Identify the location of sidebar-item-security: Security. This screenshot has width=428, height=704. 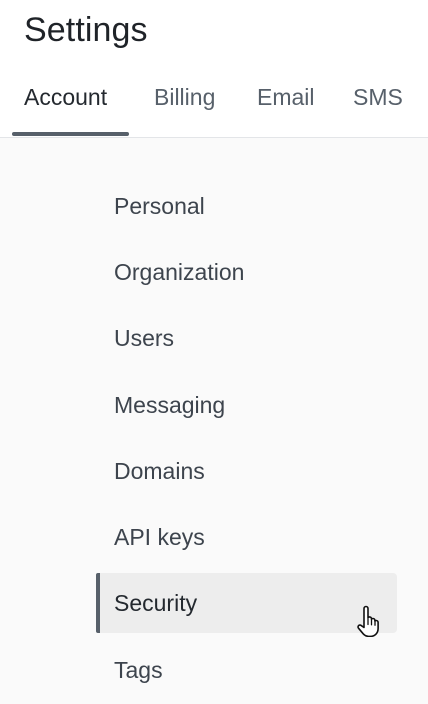
(246, 603).